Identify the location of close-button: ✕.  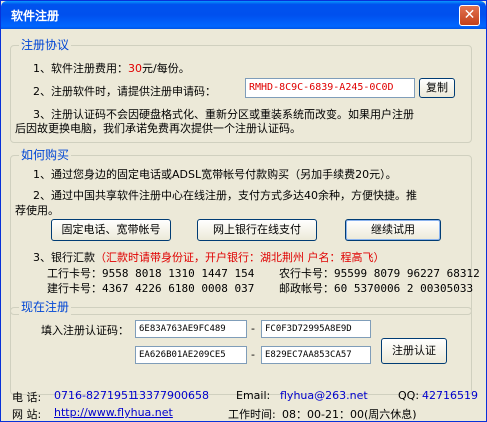
(469, 15).